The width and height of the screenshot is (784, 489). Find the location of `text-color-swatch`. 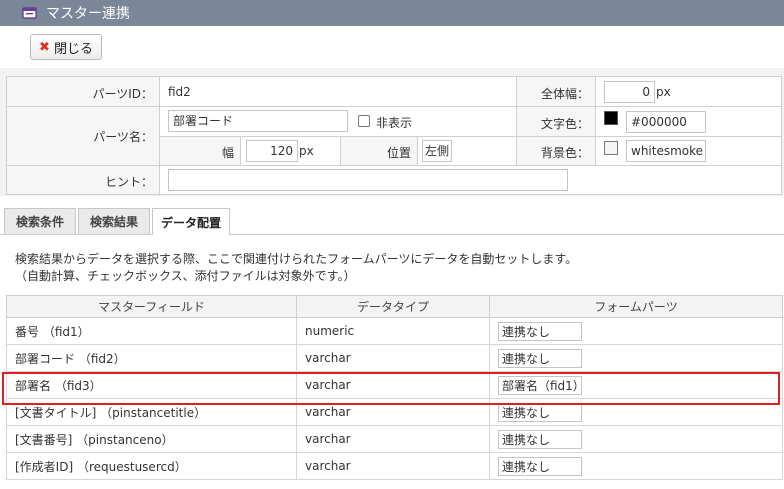

text-color-swatch is located at coordinates (611, 118).